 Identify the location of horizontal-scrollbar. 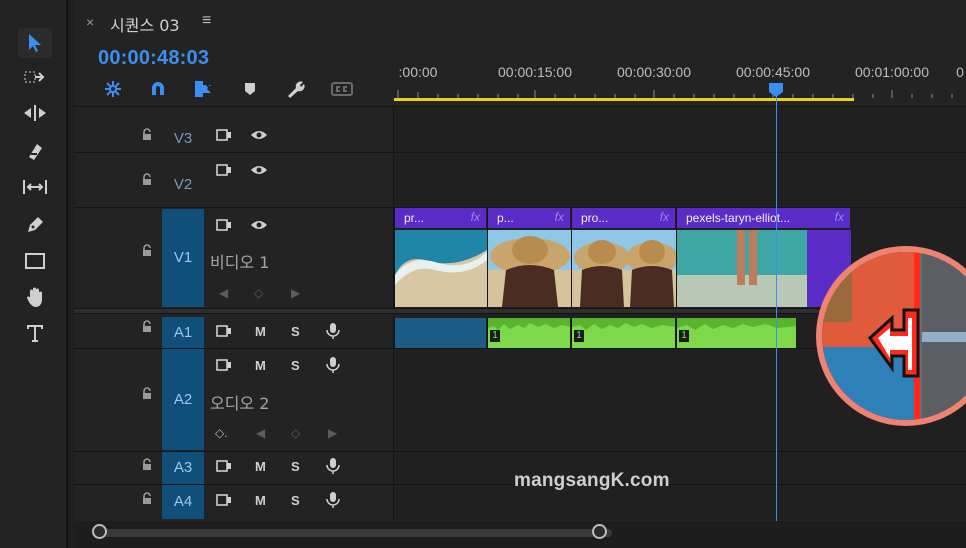
(520, 534).